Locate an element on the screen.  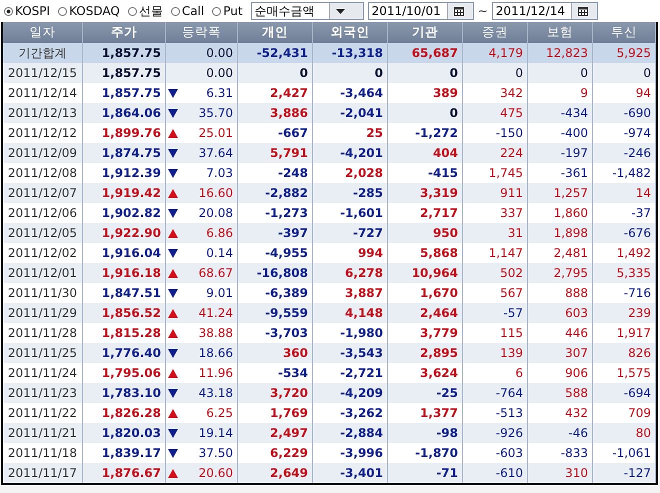
flow-cell: 502 is located at coordinates (495, 273).